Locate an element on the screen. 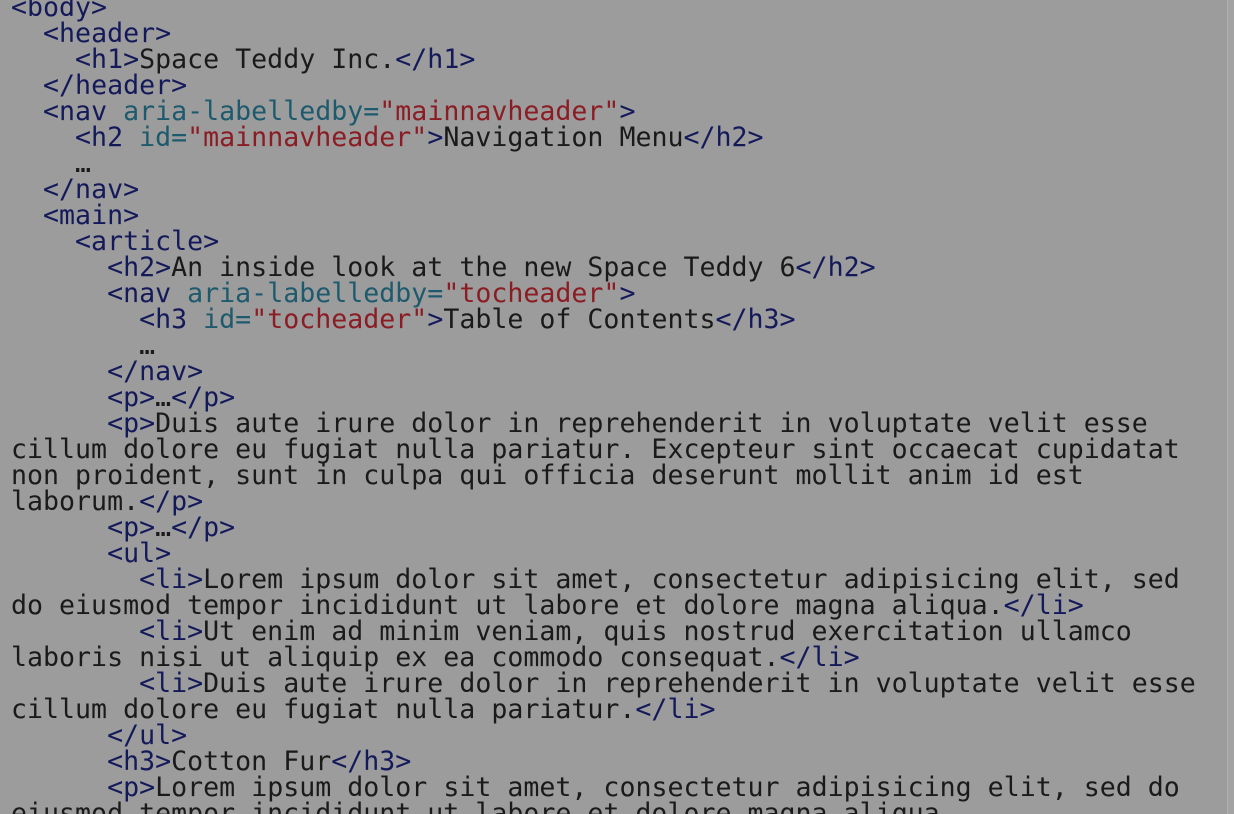 The height and width of the screenshot is (814, 1234). code-line: <h1>Space Teddy Inc.</h1> is located at coordinates (616, 59).